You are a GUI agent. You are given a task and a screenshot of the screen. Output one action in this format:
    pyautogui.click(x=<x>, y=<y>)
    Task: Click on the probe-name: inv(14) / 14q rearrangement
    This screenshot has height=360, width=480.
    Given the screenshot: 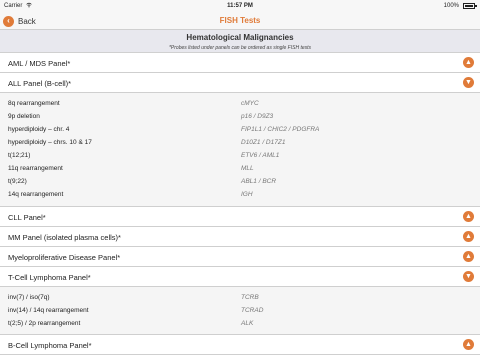 What is the action you would take?
    pyautogui.click(x=48, y=310)
    